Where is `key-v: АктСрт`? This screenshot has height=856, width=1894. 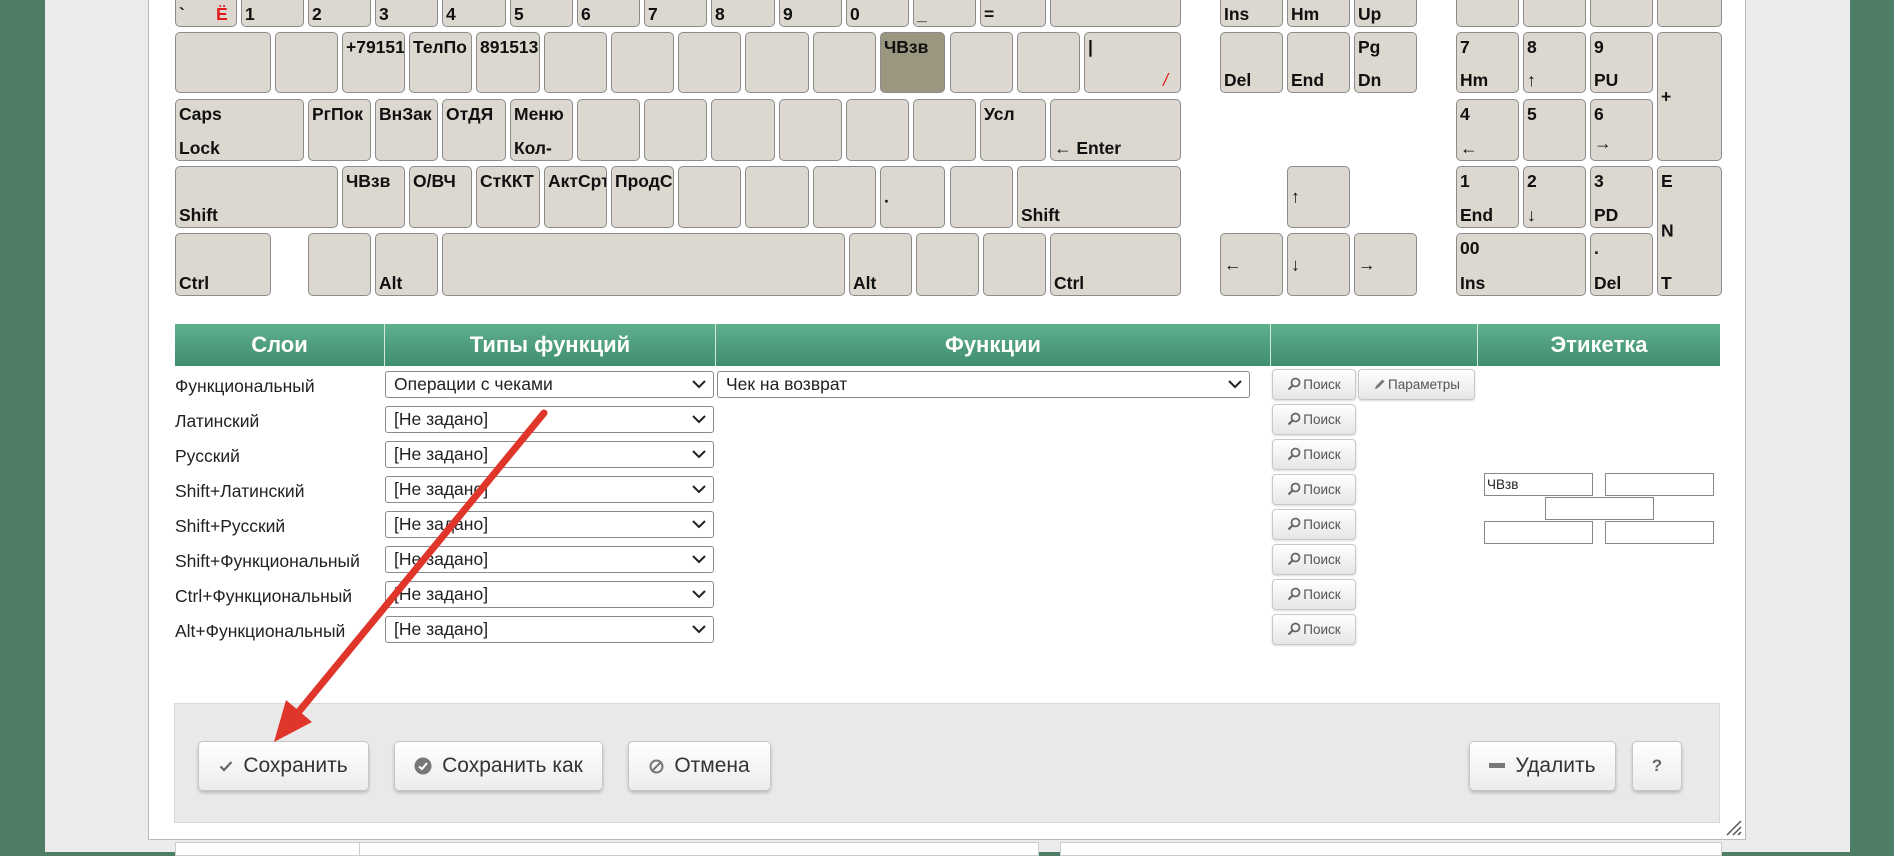
key-v: АктСрт is located at coordinates (575, 197).